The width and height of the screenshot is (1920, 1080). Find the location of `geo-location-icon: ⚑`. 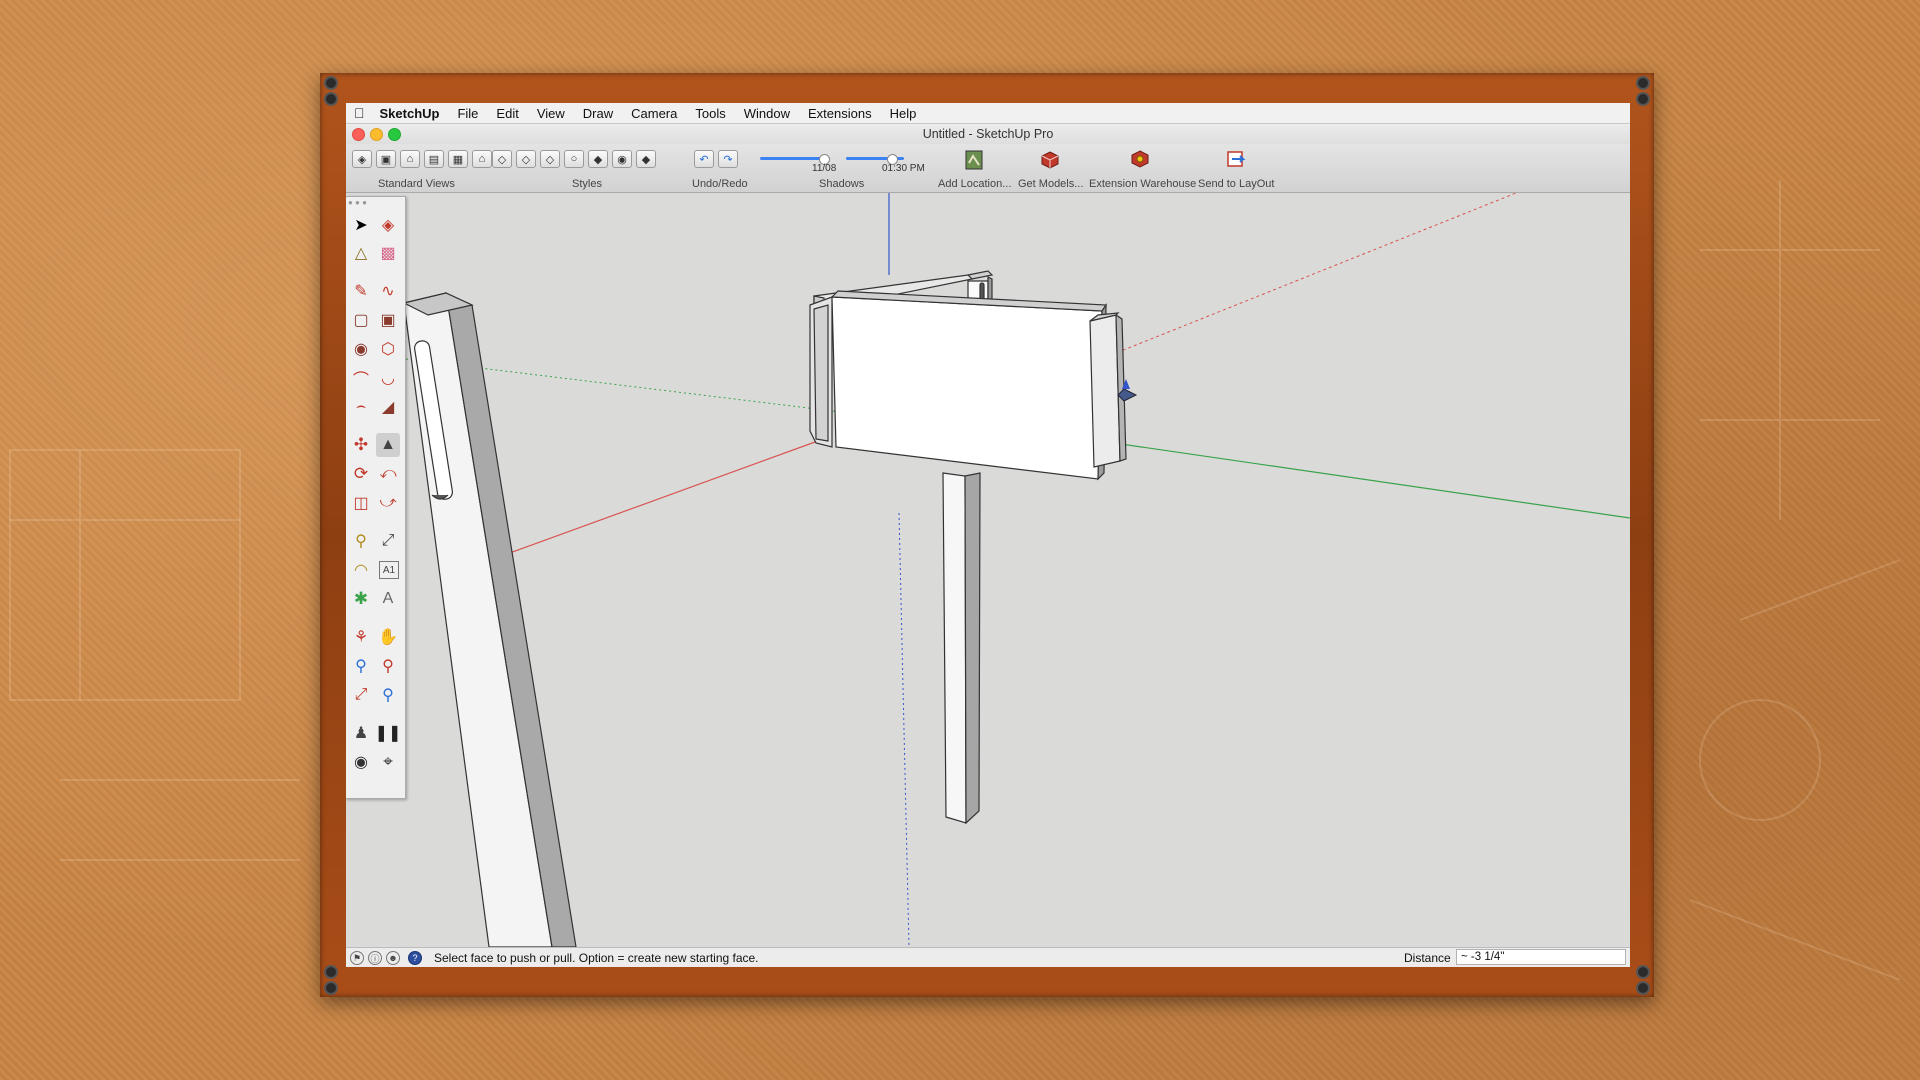

geo-location-icon: ⚑ is located at coordinates (357, 958).